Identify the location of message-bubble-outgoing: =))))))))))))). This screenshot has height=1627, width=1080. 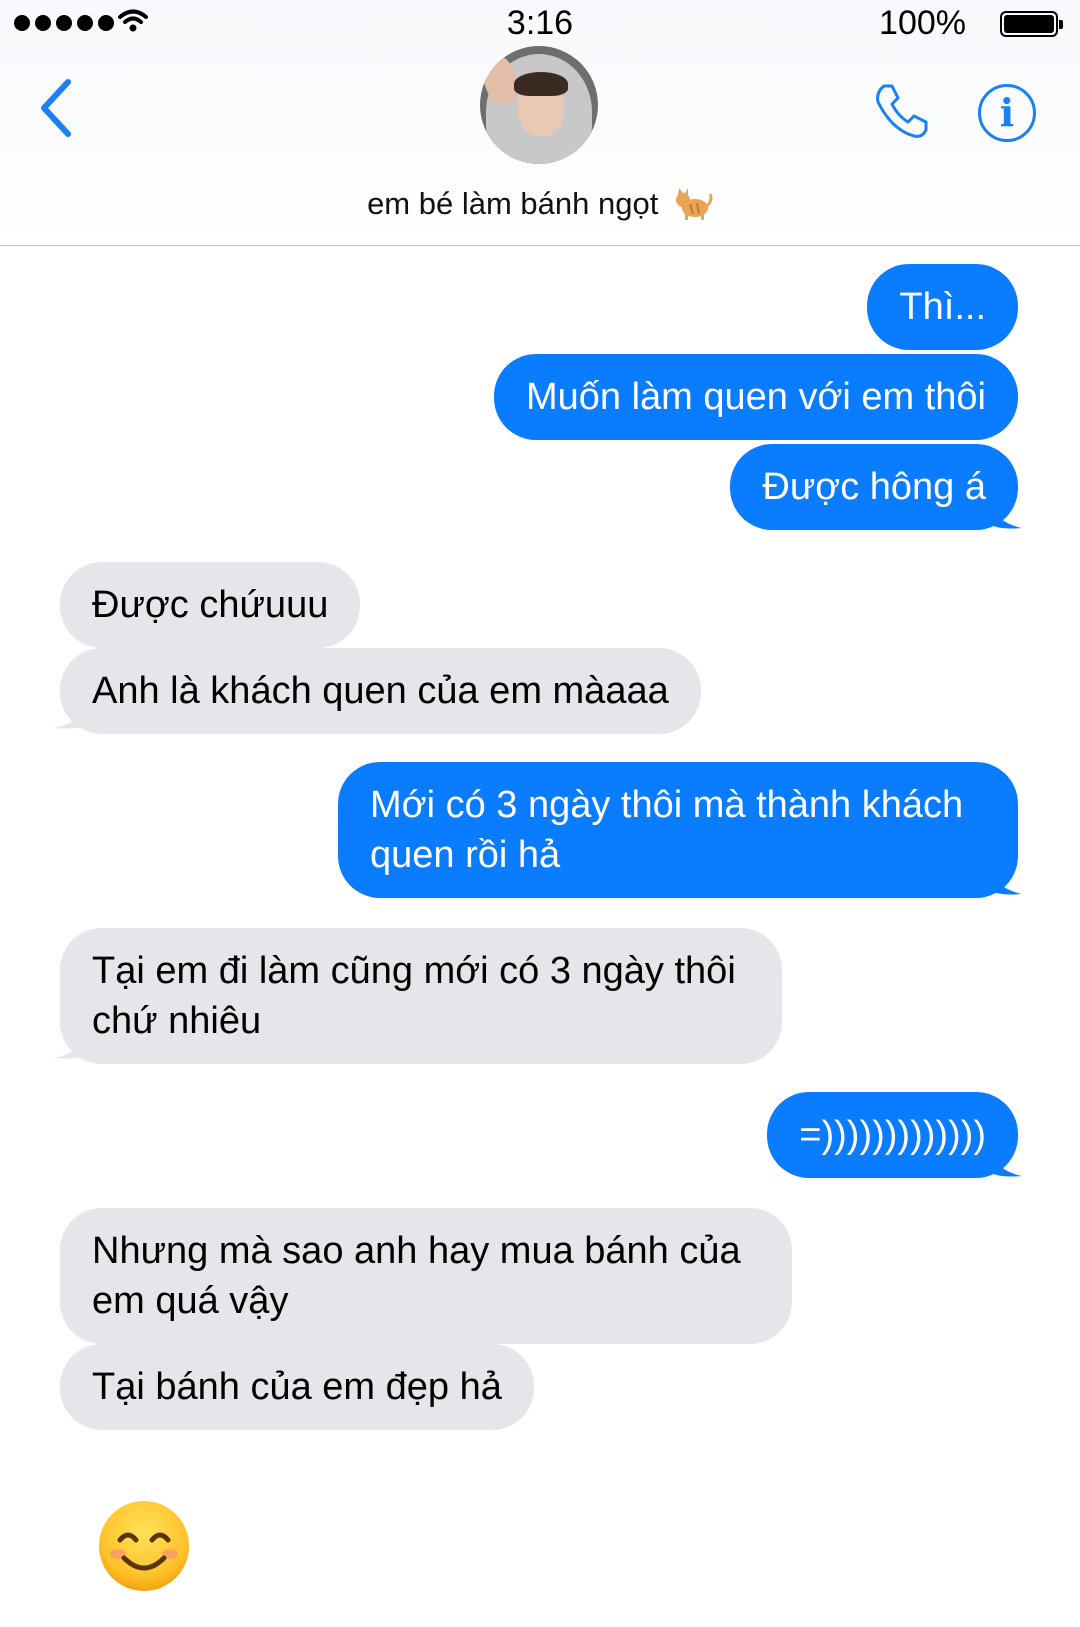
(892, 1135).